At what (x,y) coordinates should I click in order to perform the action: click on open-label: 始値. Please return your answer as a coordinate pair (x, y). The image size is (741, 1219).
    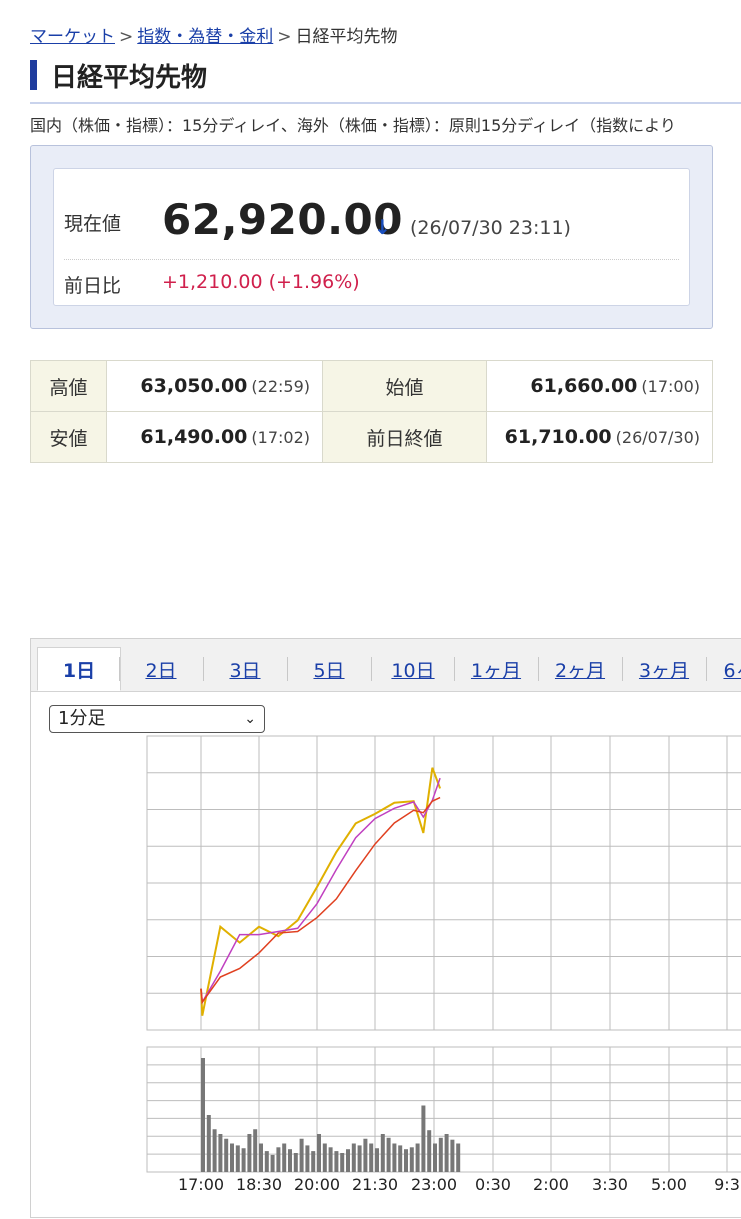
    Looking at the image, I should click on (404, 386).